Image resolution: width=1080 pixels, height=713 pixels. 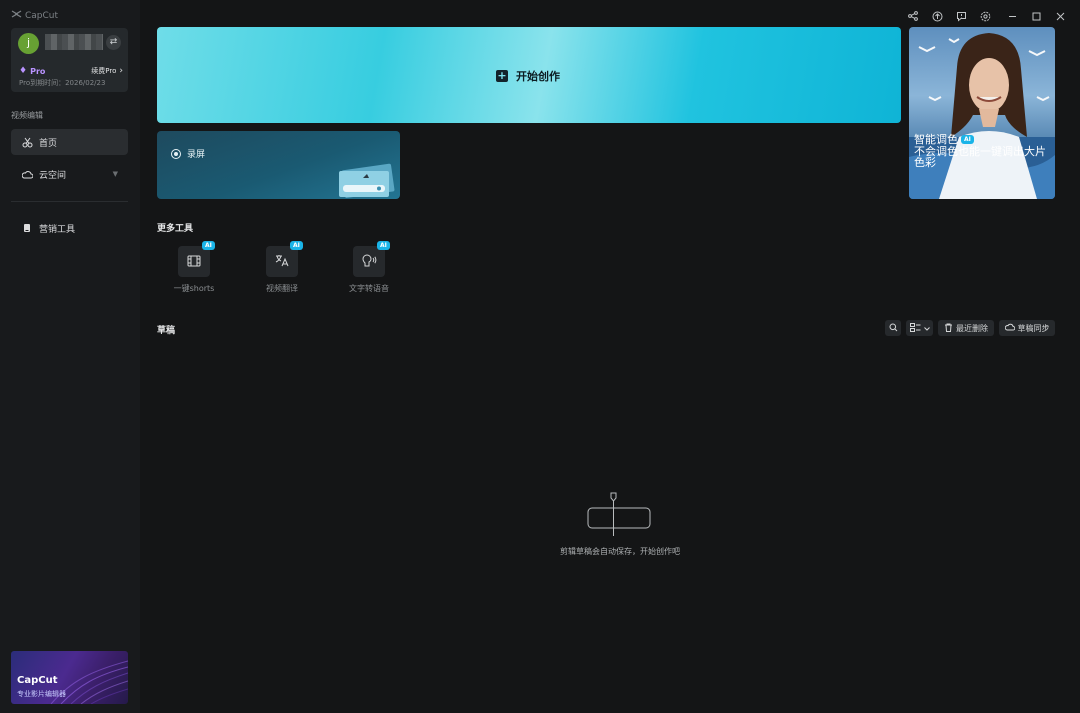 What do you see at coordinates (175, 229) in the screenshot?
I see `more-tools-title: 更多工具` at bounding box center [175, 229].